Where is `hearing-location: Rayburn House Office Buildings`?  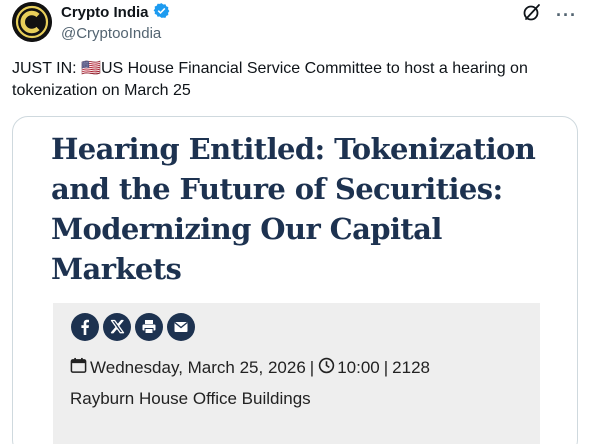 hearing-location: Rayburn House Office Buildings is located at coordinates (190, 398).